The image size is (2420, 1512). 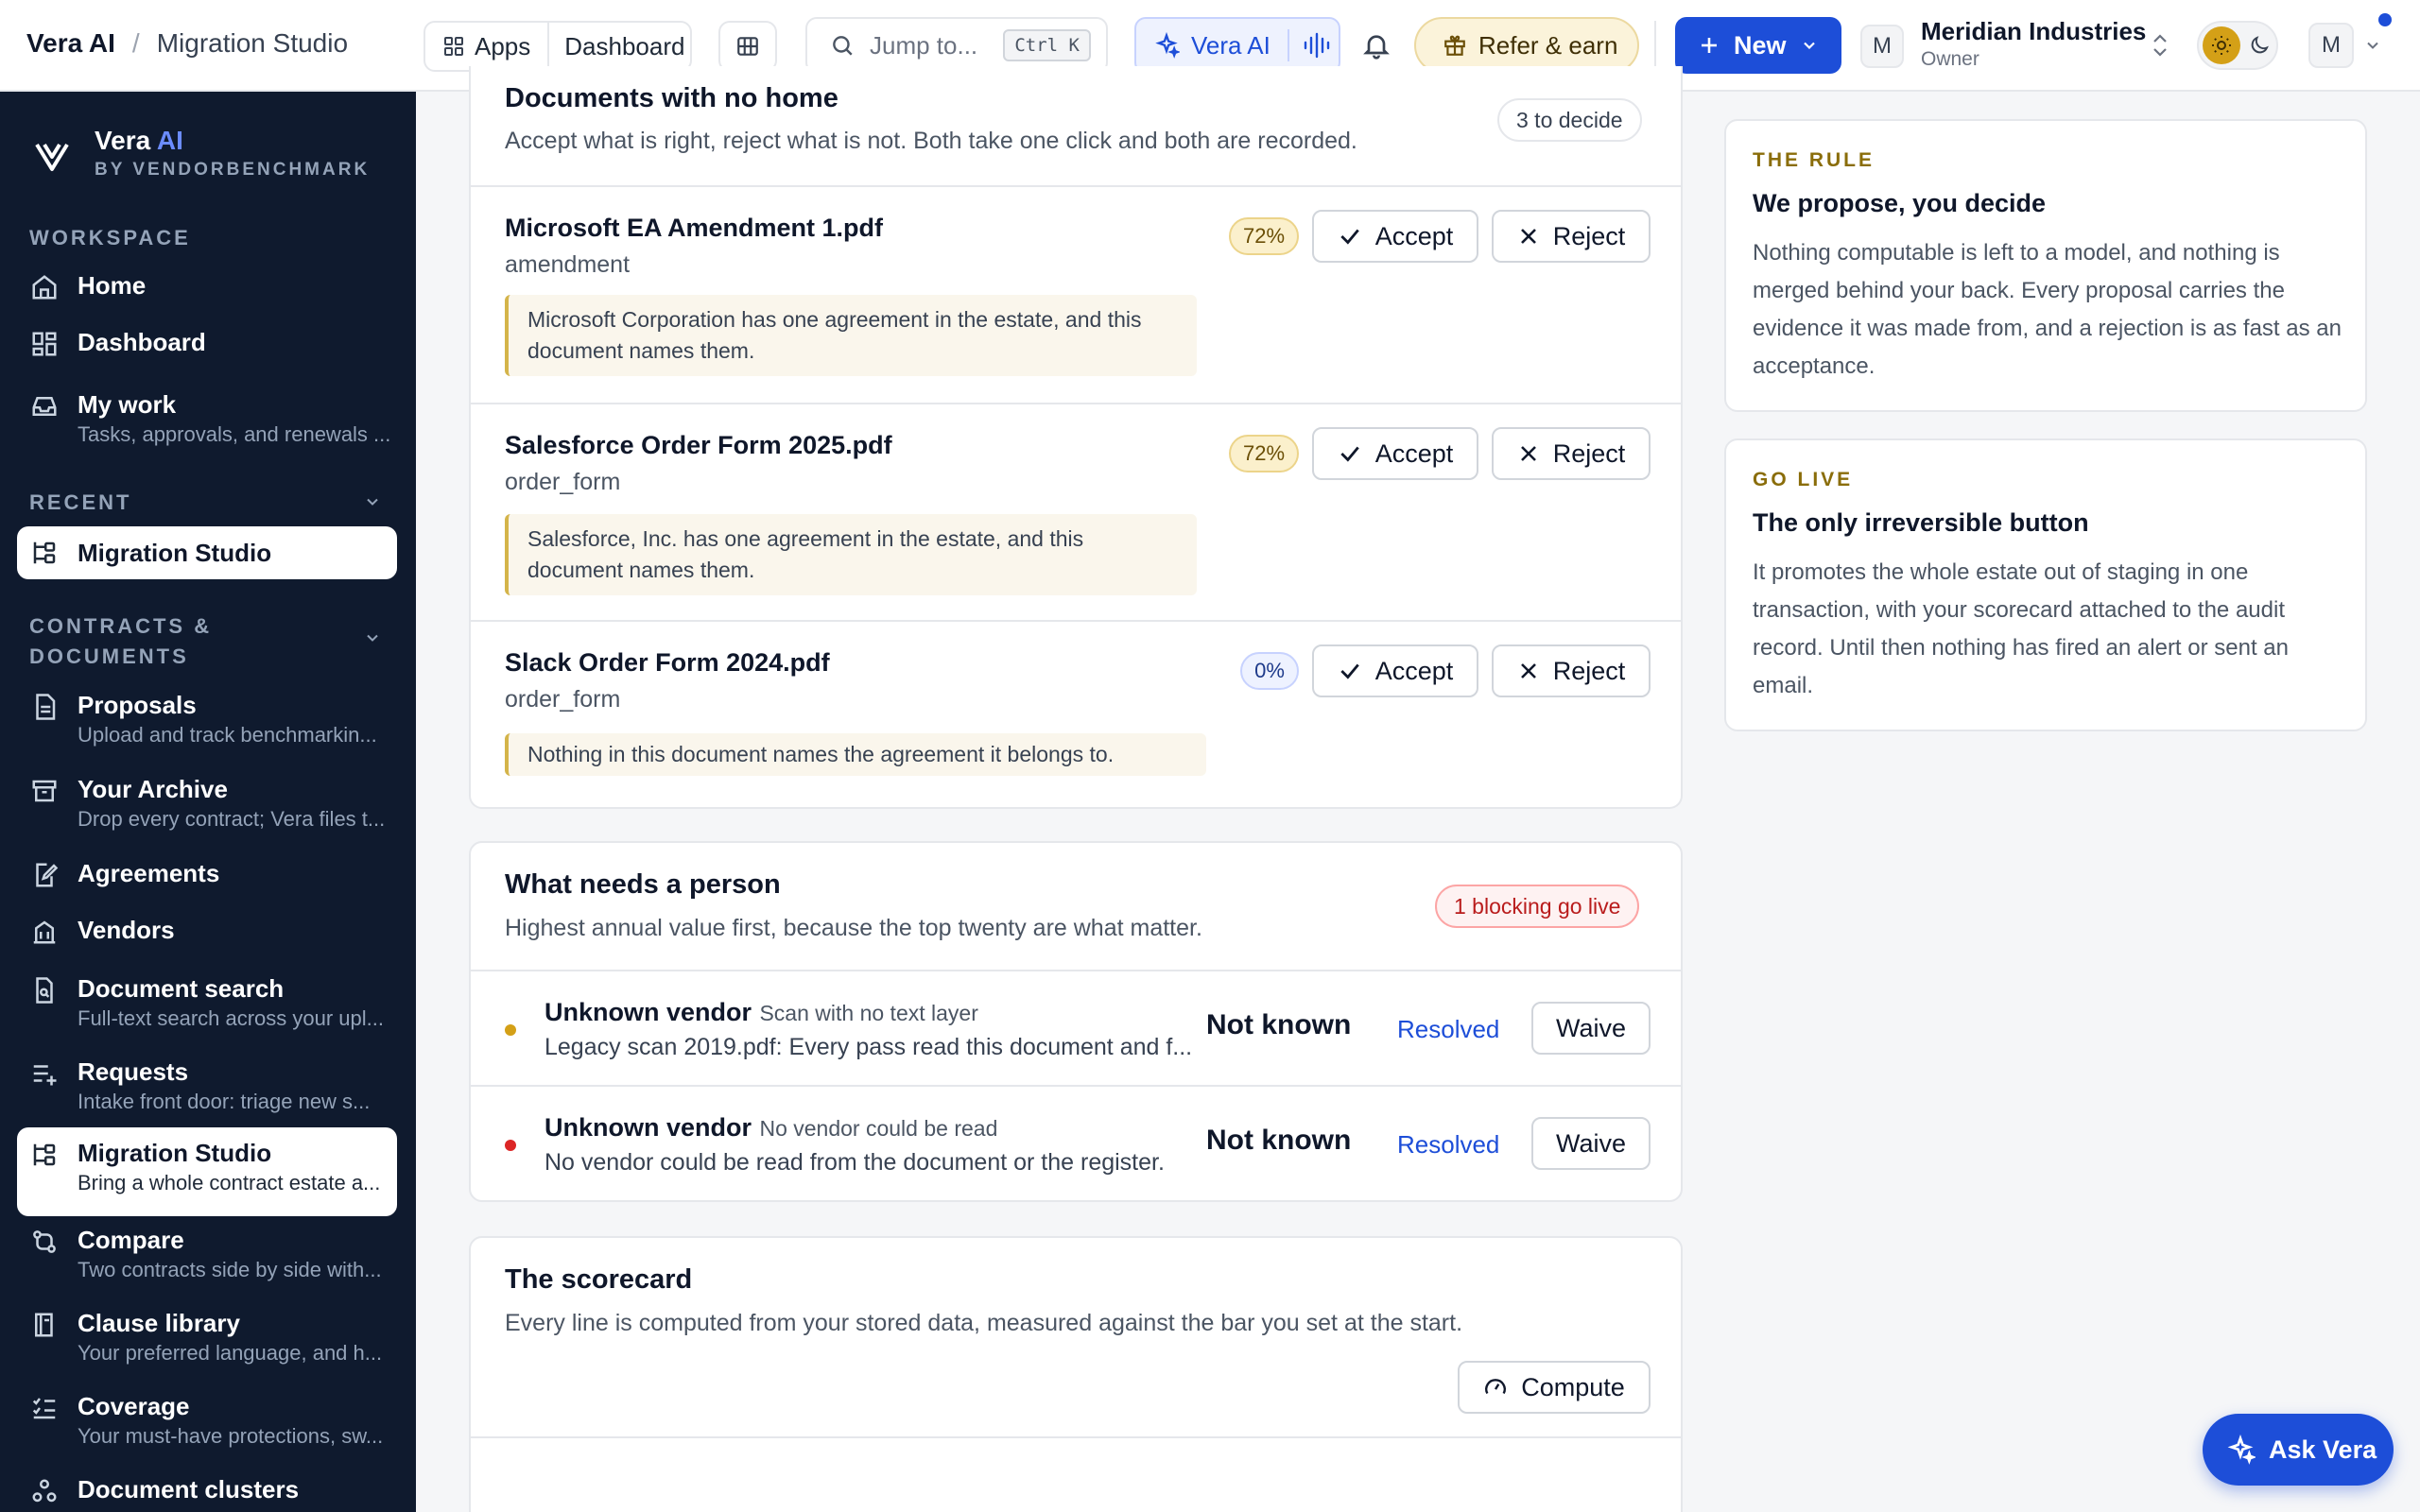 I want to click on breadcrumb-brand: Vera AI, so click(x=70, y=43).